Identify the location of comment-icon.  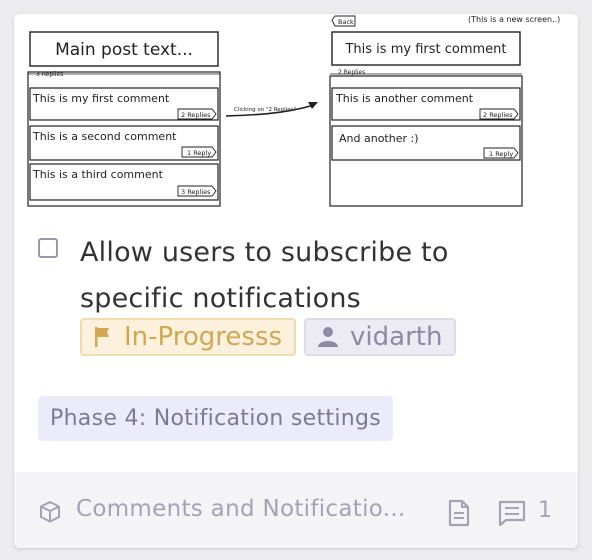
(512, 515).